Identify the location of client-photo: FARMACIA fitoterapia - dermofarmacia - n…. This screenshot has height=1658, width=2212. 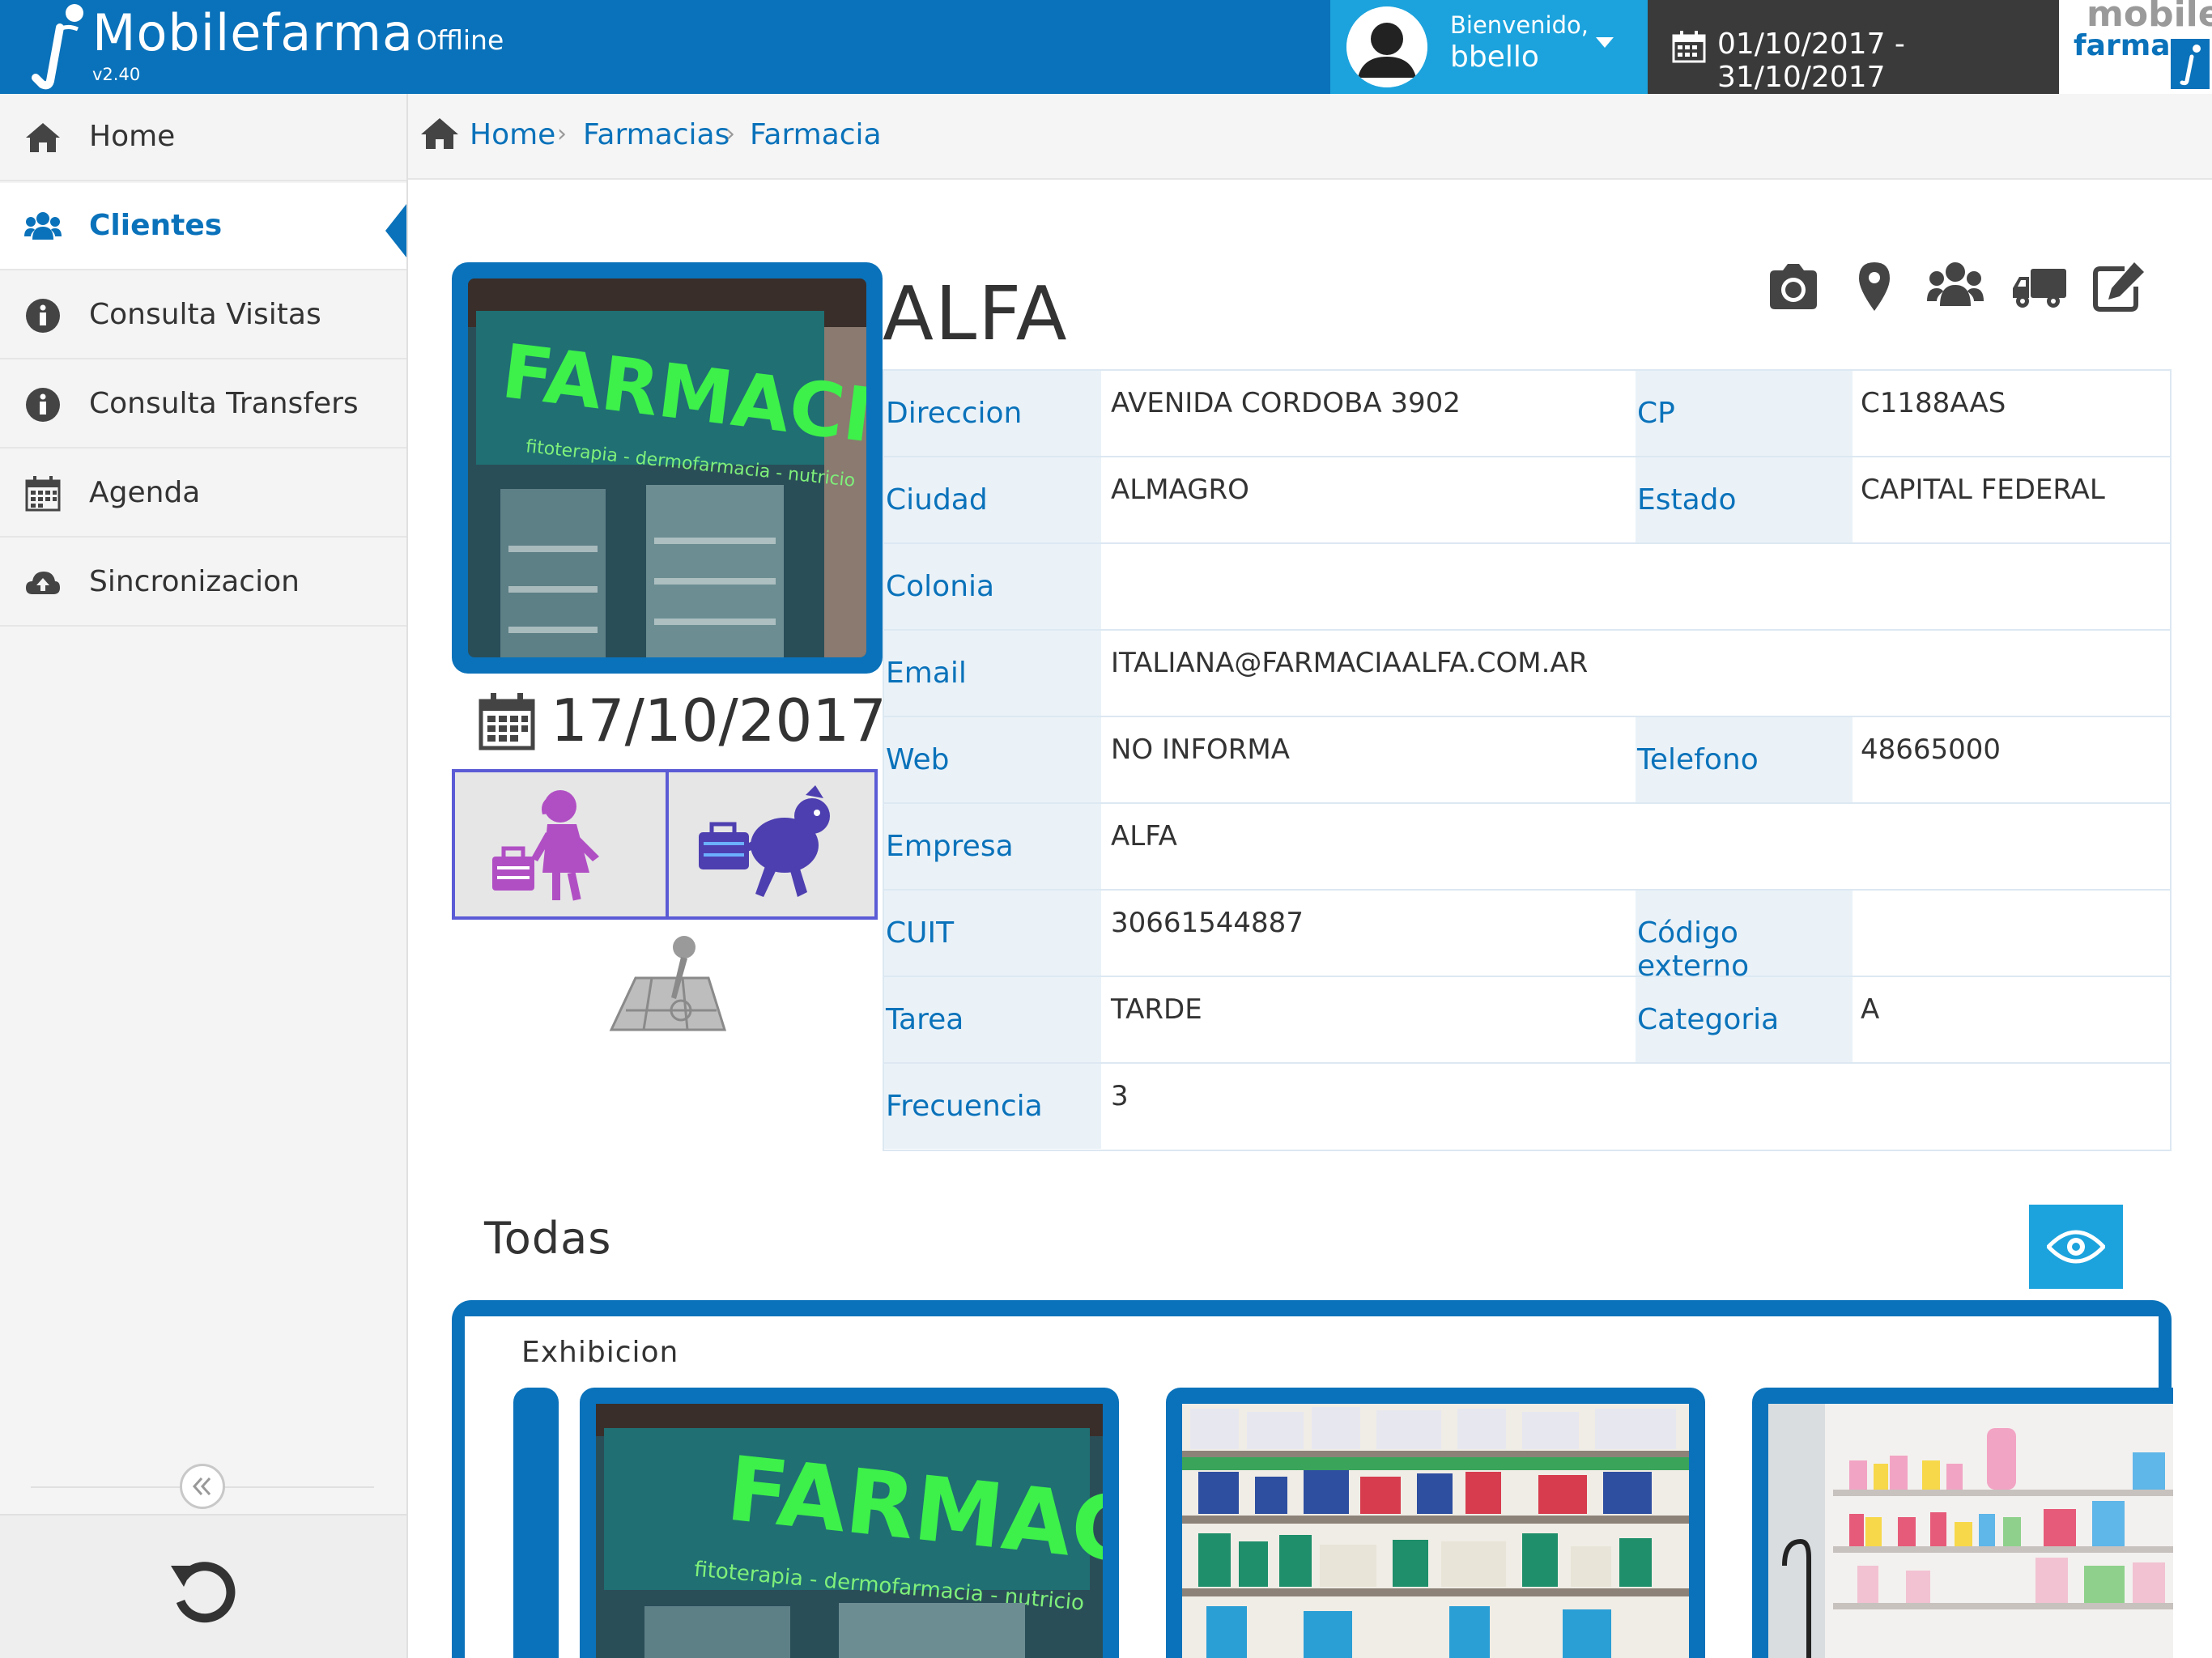
(668, 468).